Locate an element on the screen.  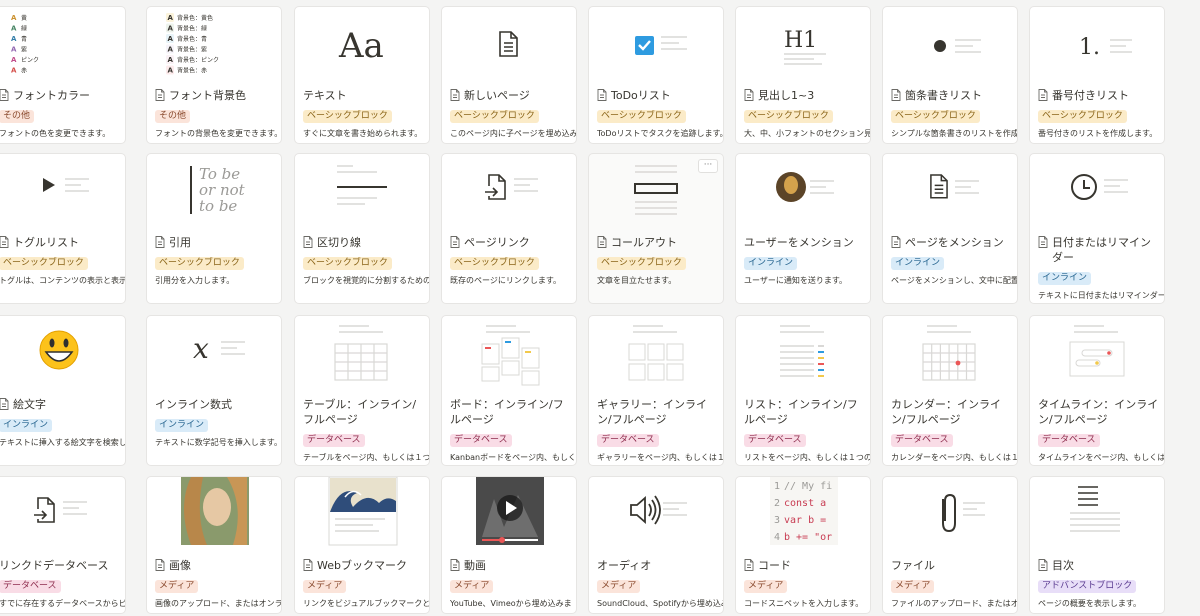
block-preview: Aa is located at coordinates (362, 45).